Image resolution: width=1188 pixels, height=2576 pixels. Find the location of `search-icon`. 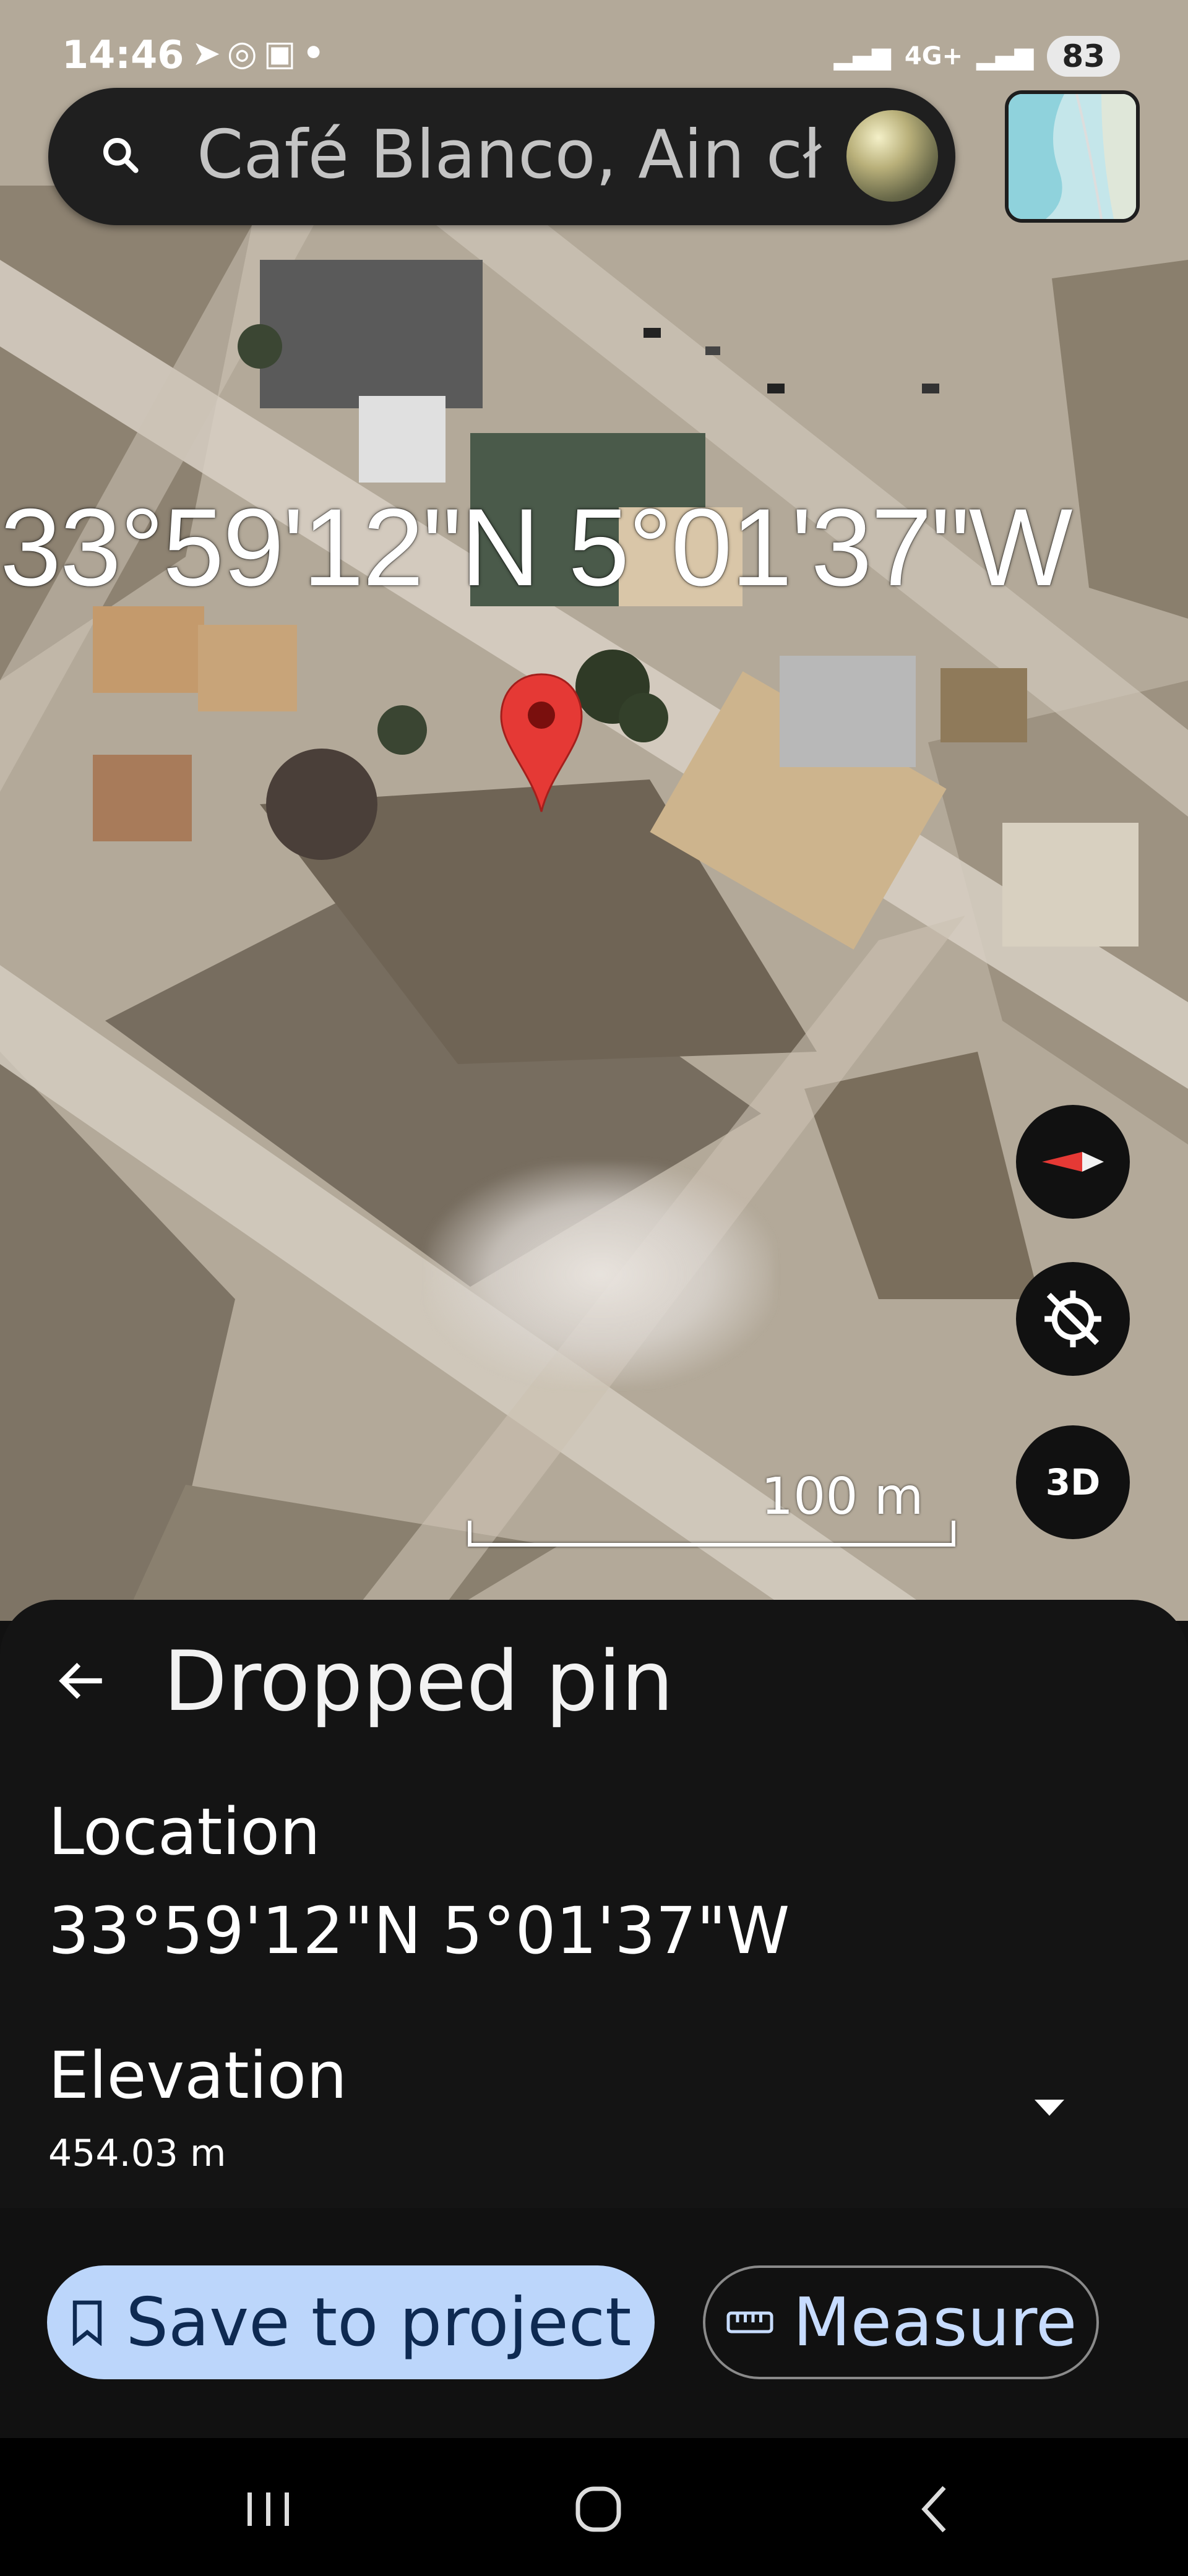

search-icon is located at coordinates (121, 155).